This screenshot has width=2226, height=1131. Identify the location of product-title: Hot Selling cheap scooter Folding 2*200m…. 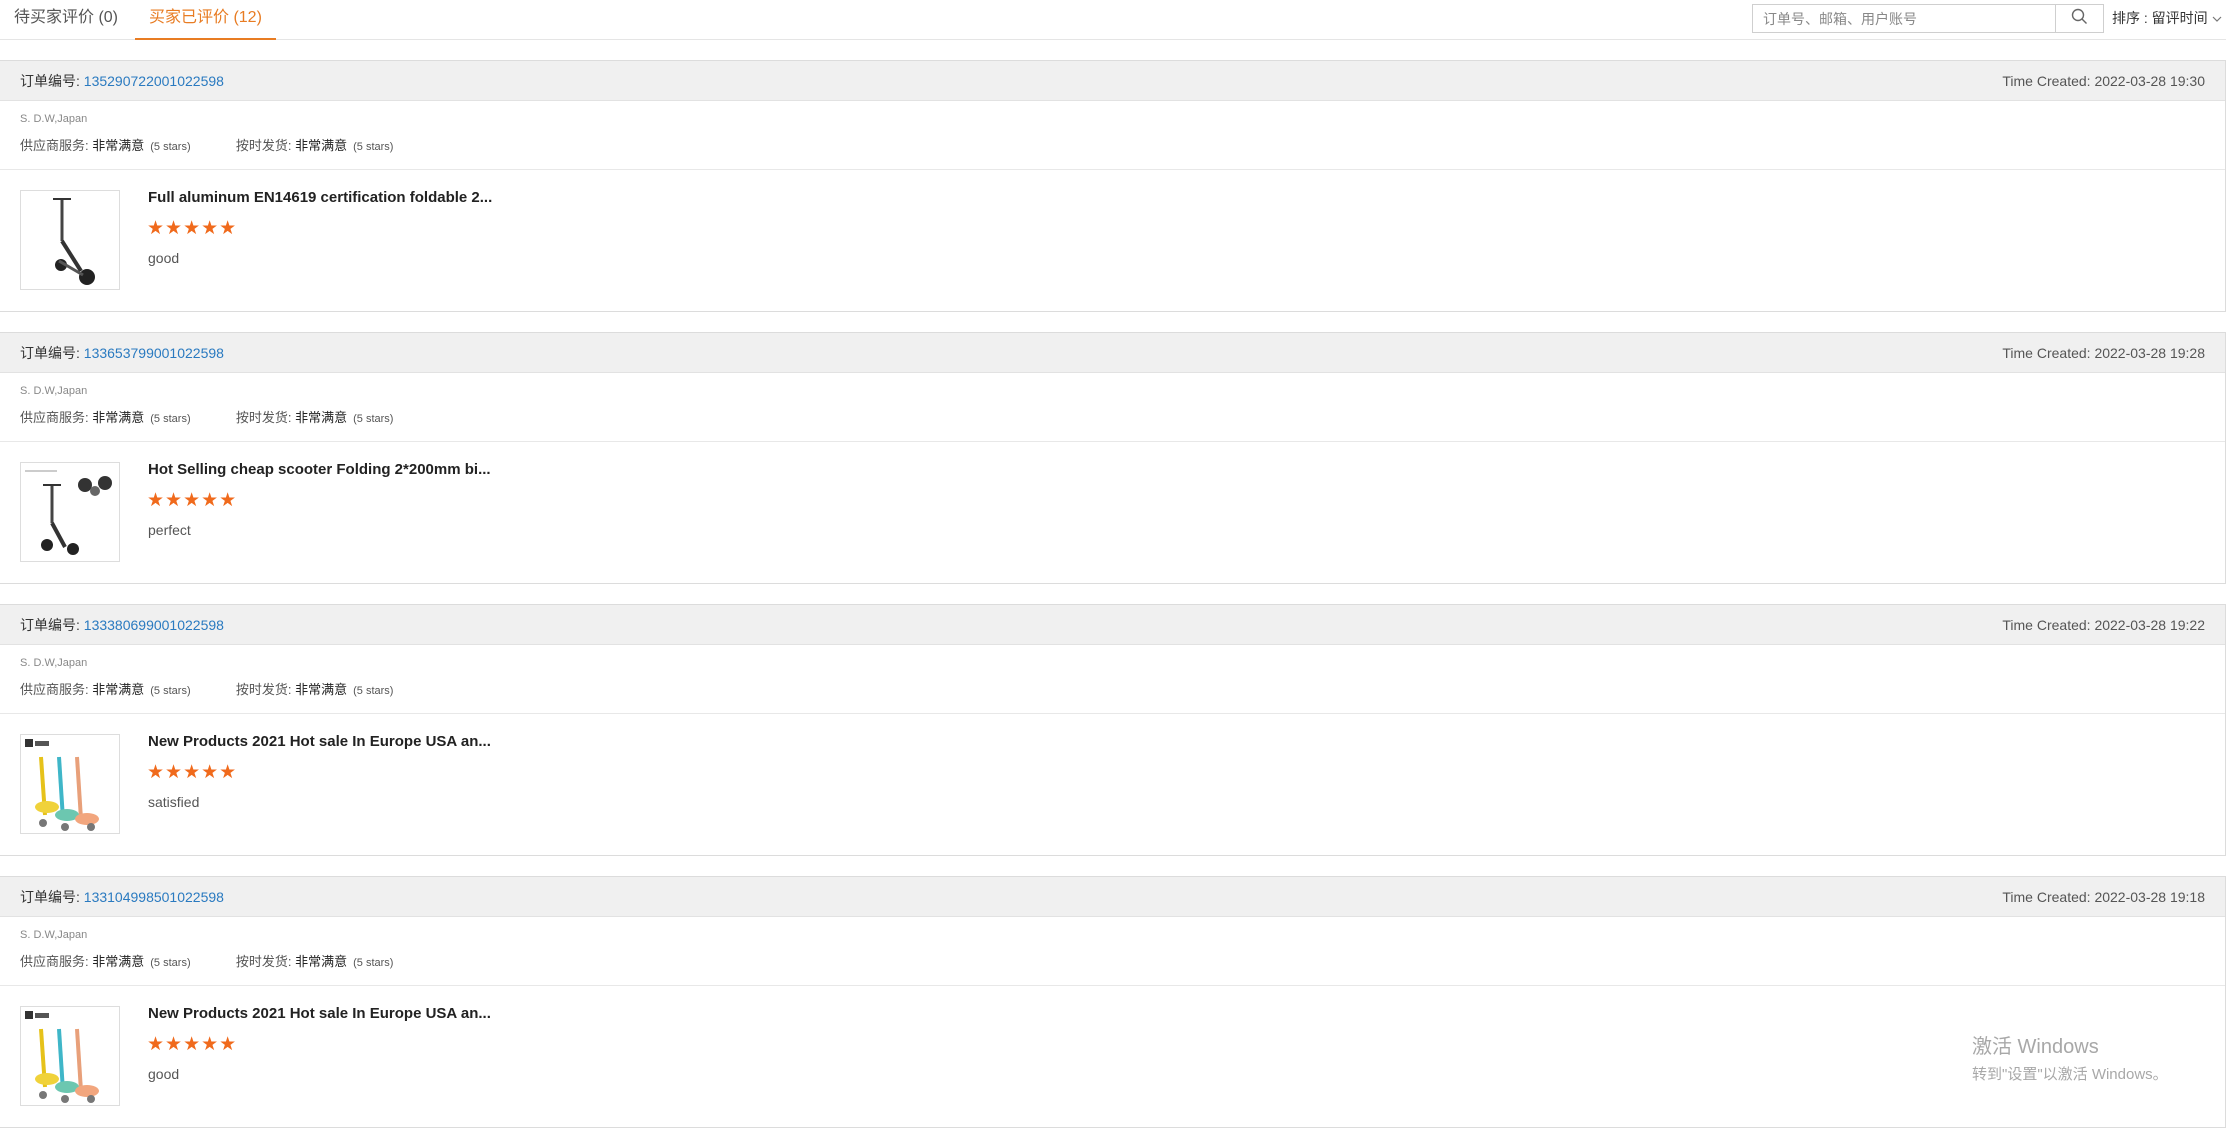
(319, 469).